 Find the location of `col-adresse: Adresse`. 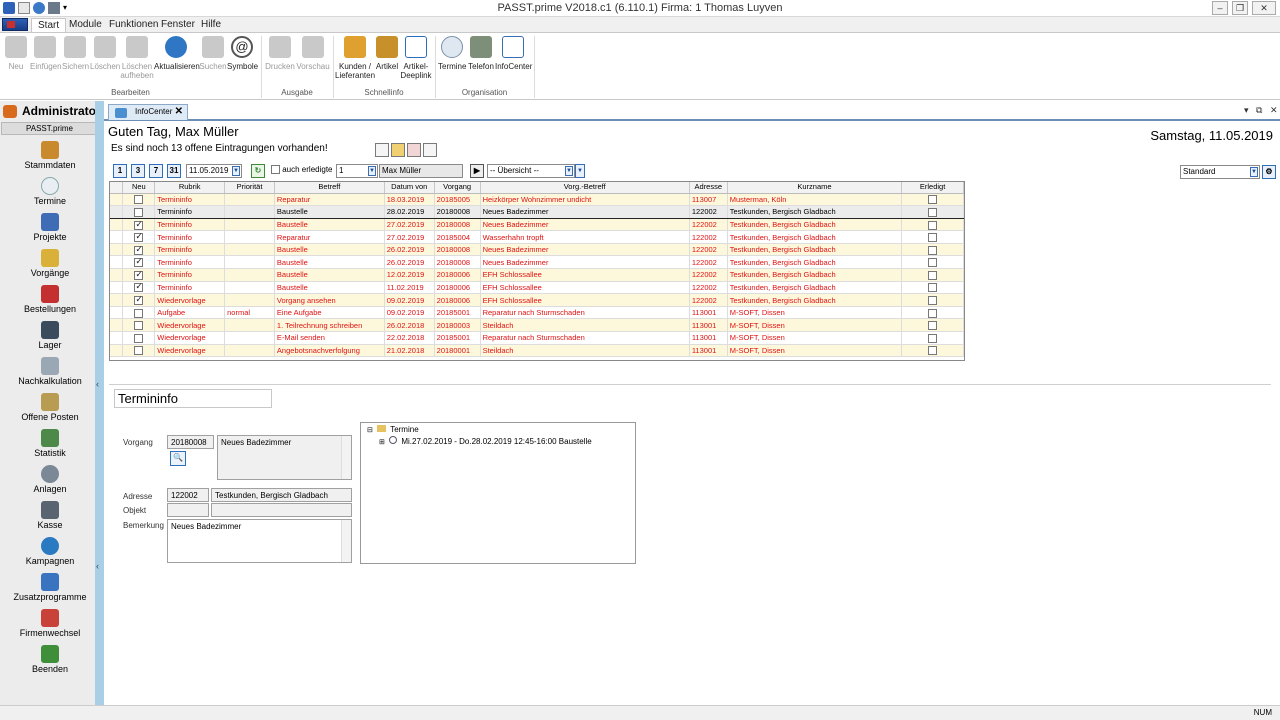

col-adresse: Adresse is located at coordinates (708, 188).